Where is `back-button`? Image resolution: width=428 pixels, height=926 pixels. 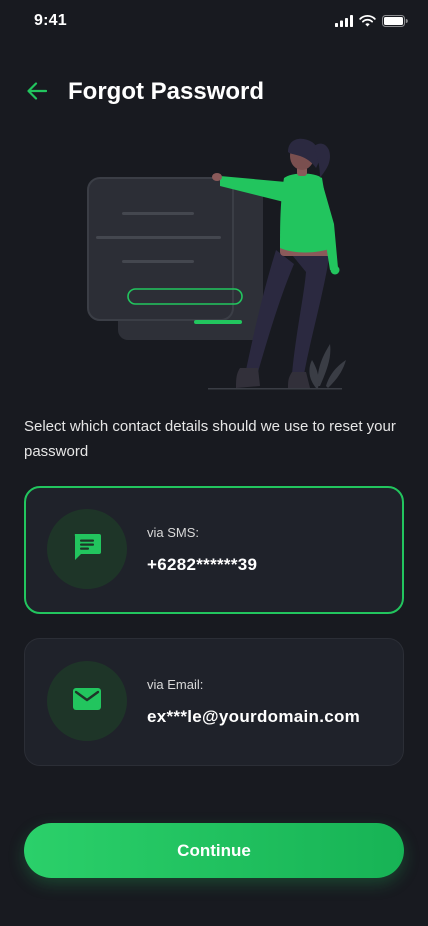
back-button is located at coordinates (37, 93).